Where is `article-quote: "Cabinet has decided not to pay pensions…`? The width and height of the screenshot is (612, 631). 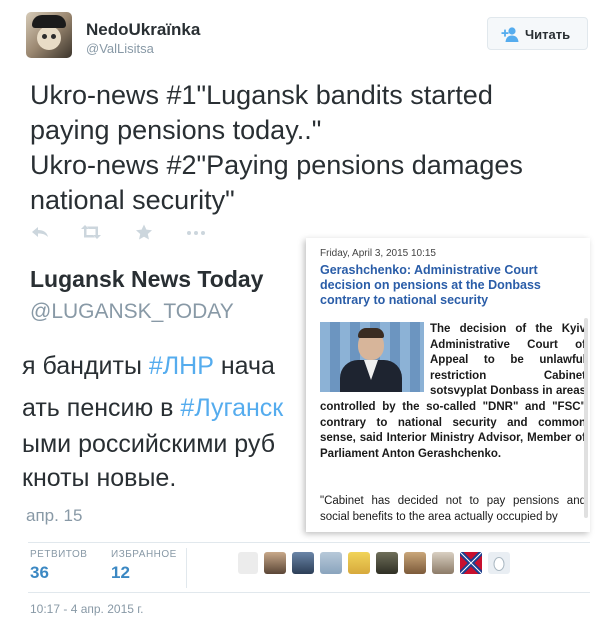 article-quote: "Cabinet has decided not to pay pensions… is located at coordinates (453, 509).